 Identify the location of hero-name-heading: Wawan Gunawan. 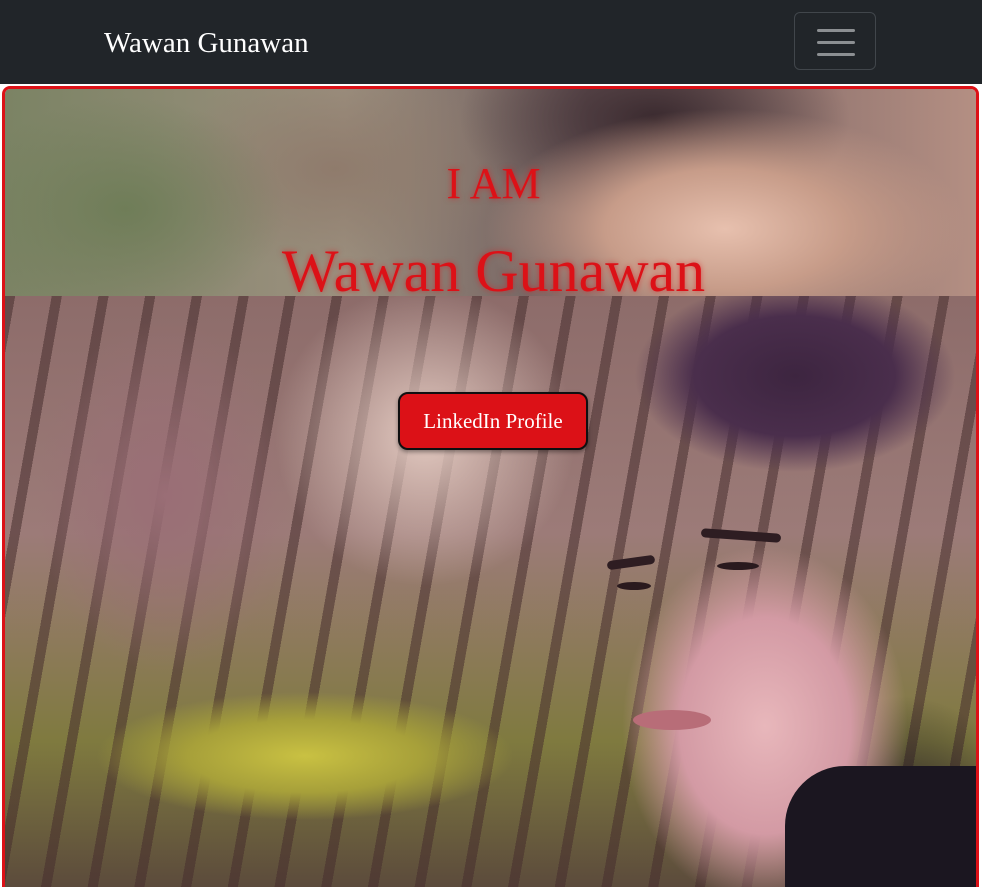
(493, 271).